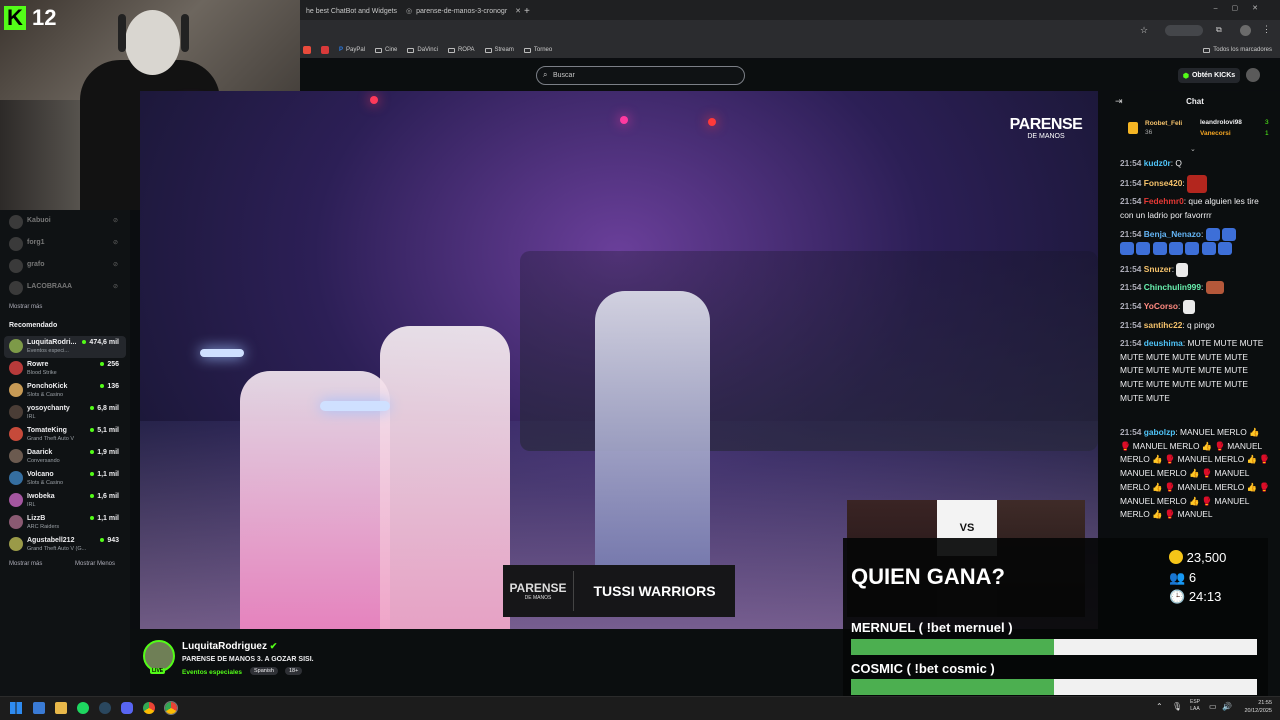  I want to click on participants-value: 6, so click(1192, 577).